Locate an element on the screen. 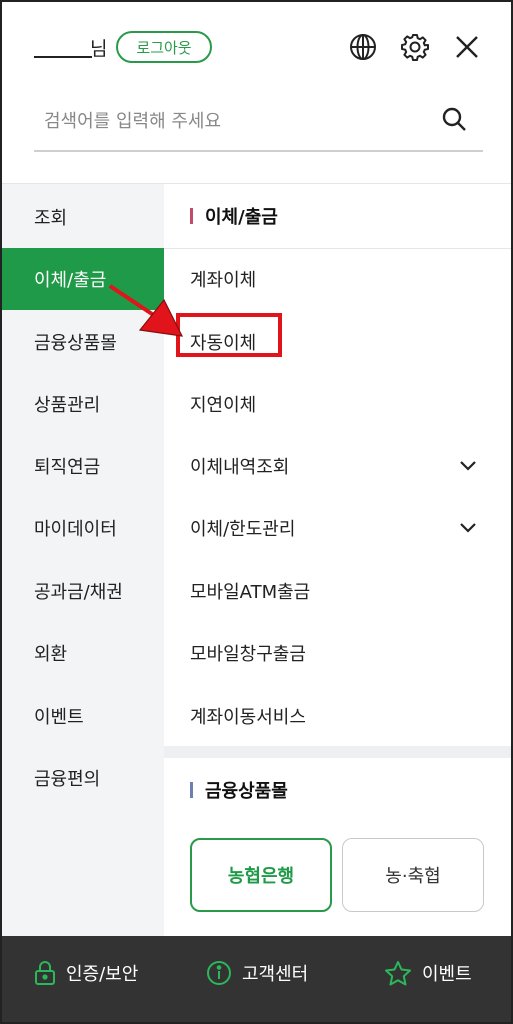  annotation-arrow-icon is located at coordinates (146, 310).